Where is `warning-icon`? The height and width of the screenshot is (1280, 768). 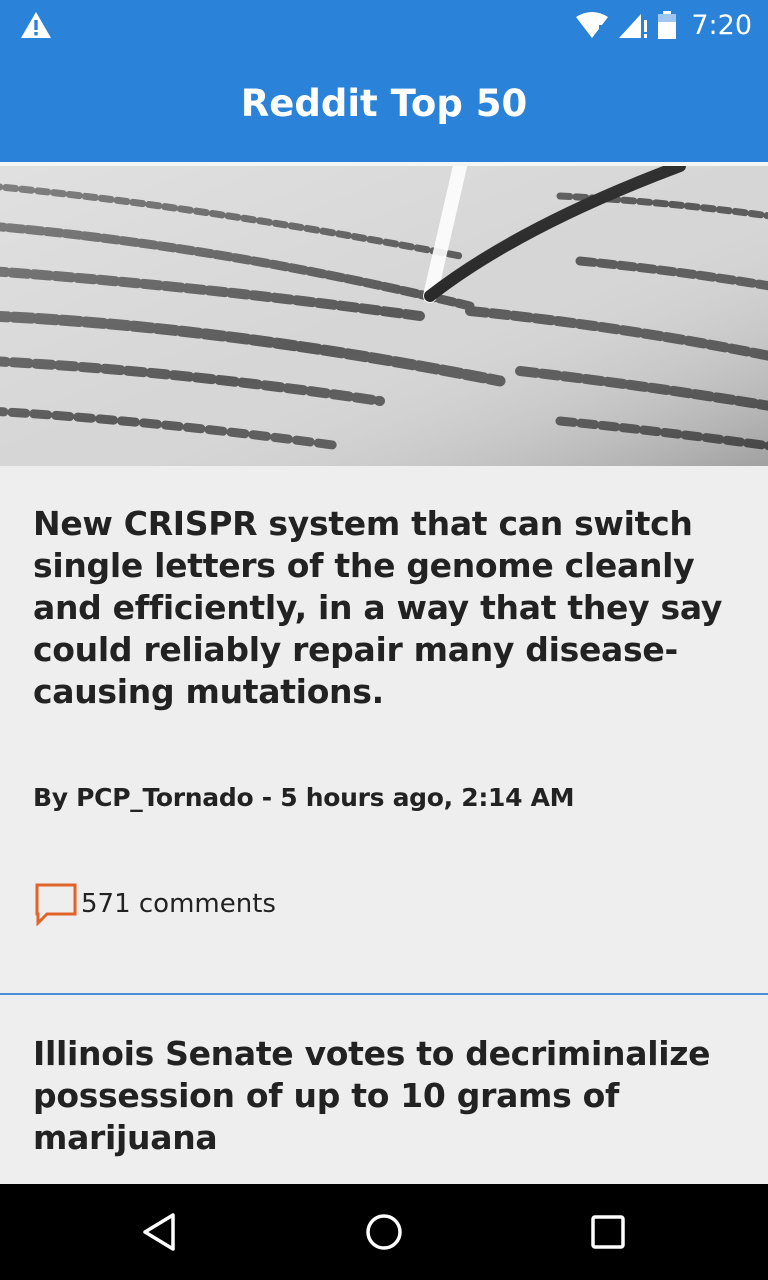 warning-icon is located at coordinates (36, 25).